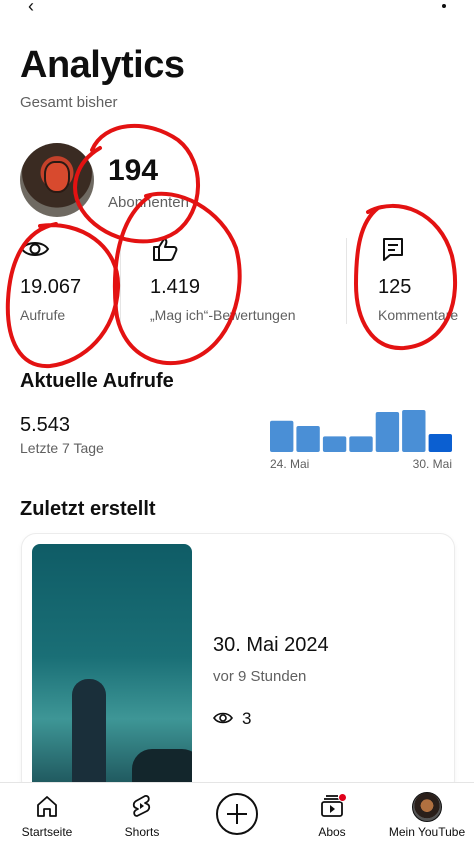 The image size is (474, 842). What do you see at coordinates (444, 6) in the screenshot?
I see `more-options-icon` at bounding box center [444, 6].